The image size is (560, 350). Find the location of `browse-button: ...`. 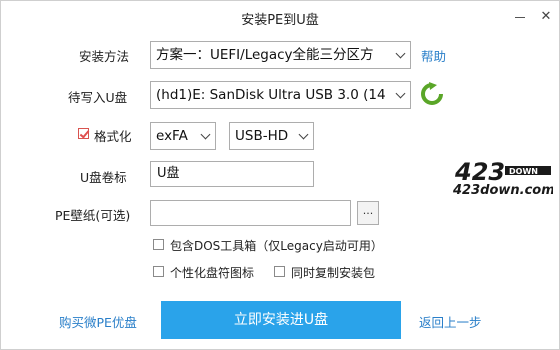

browse-button: ... is located at coordinates (368, 213).